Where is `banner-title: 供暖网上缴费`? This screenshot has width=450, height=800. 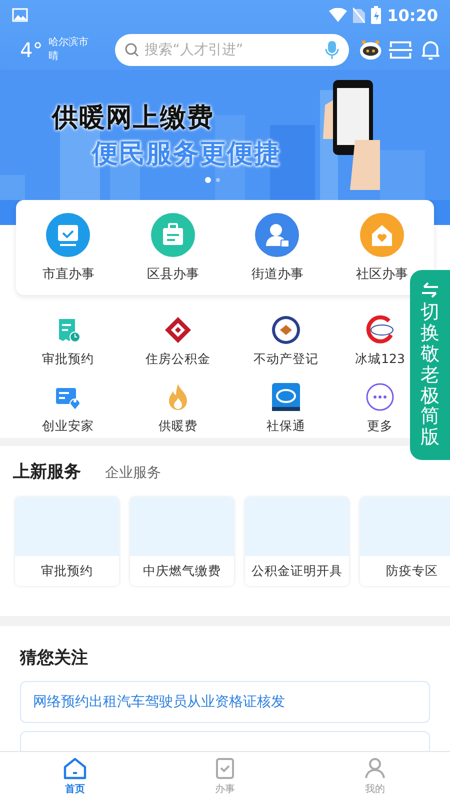 banner-title: 供暖网上缴费 is located at coordinates (133, 118).